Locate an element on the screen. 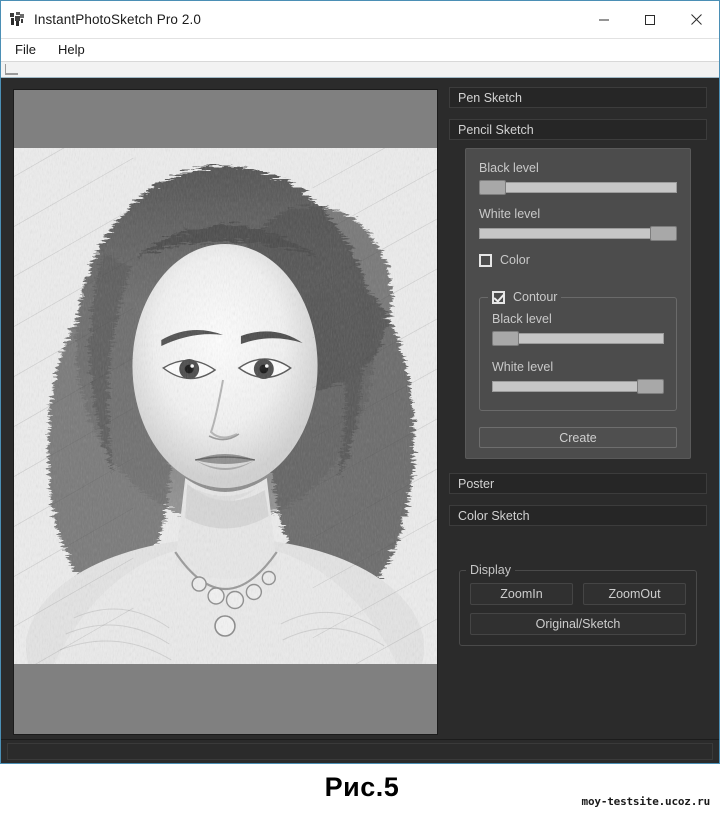  contour-group: Contour Black level White level is located at coordinates (578, 350).